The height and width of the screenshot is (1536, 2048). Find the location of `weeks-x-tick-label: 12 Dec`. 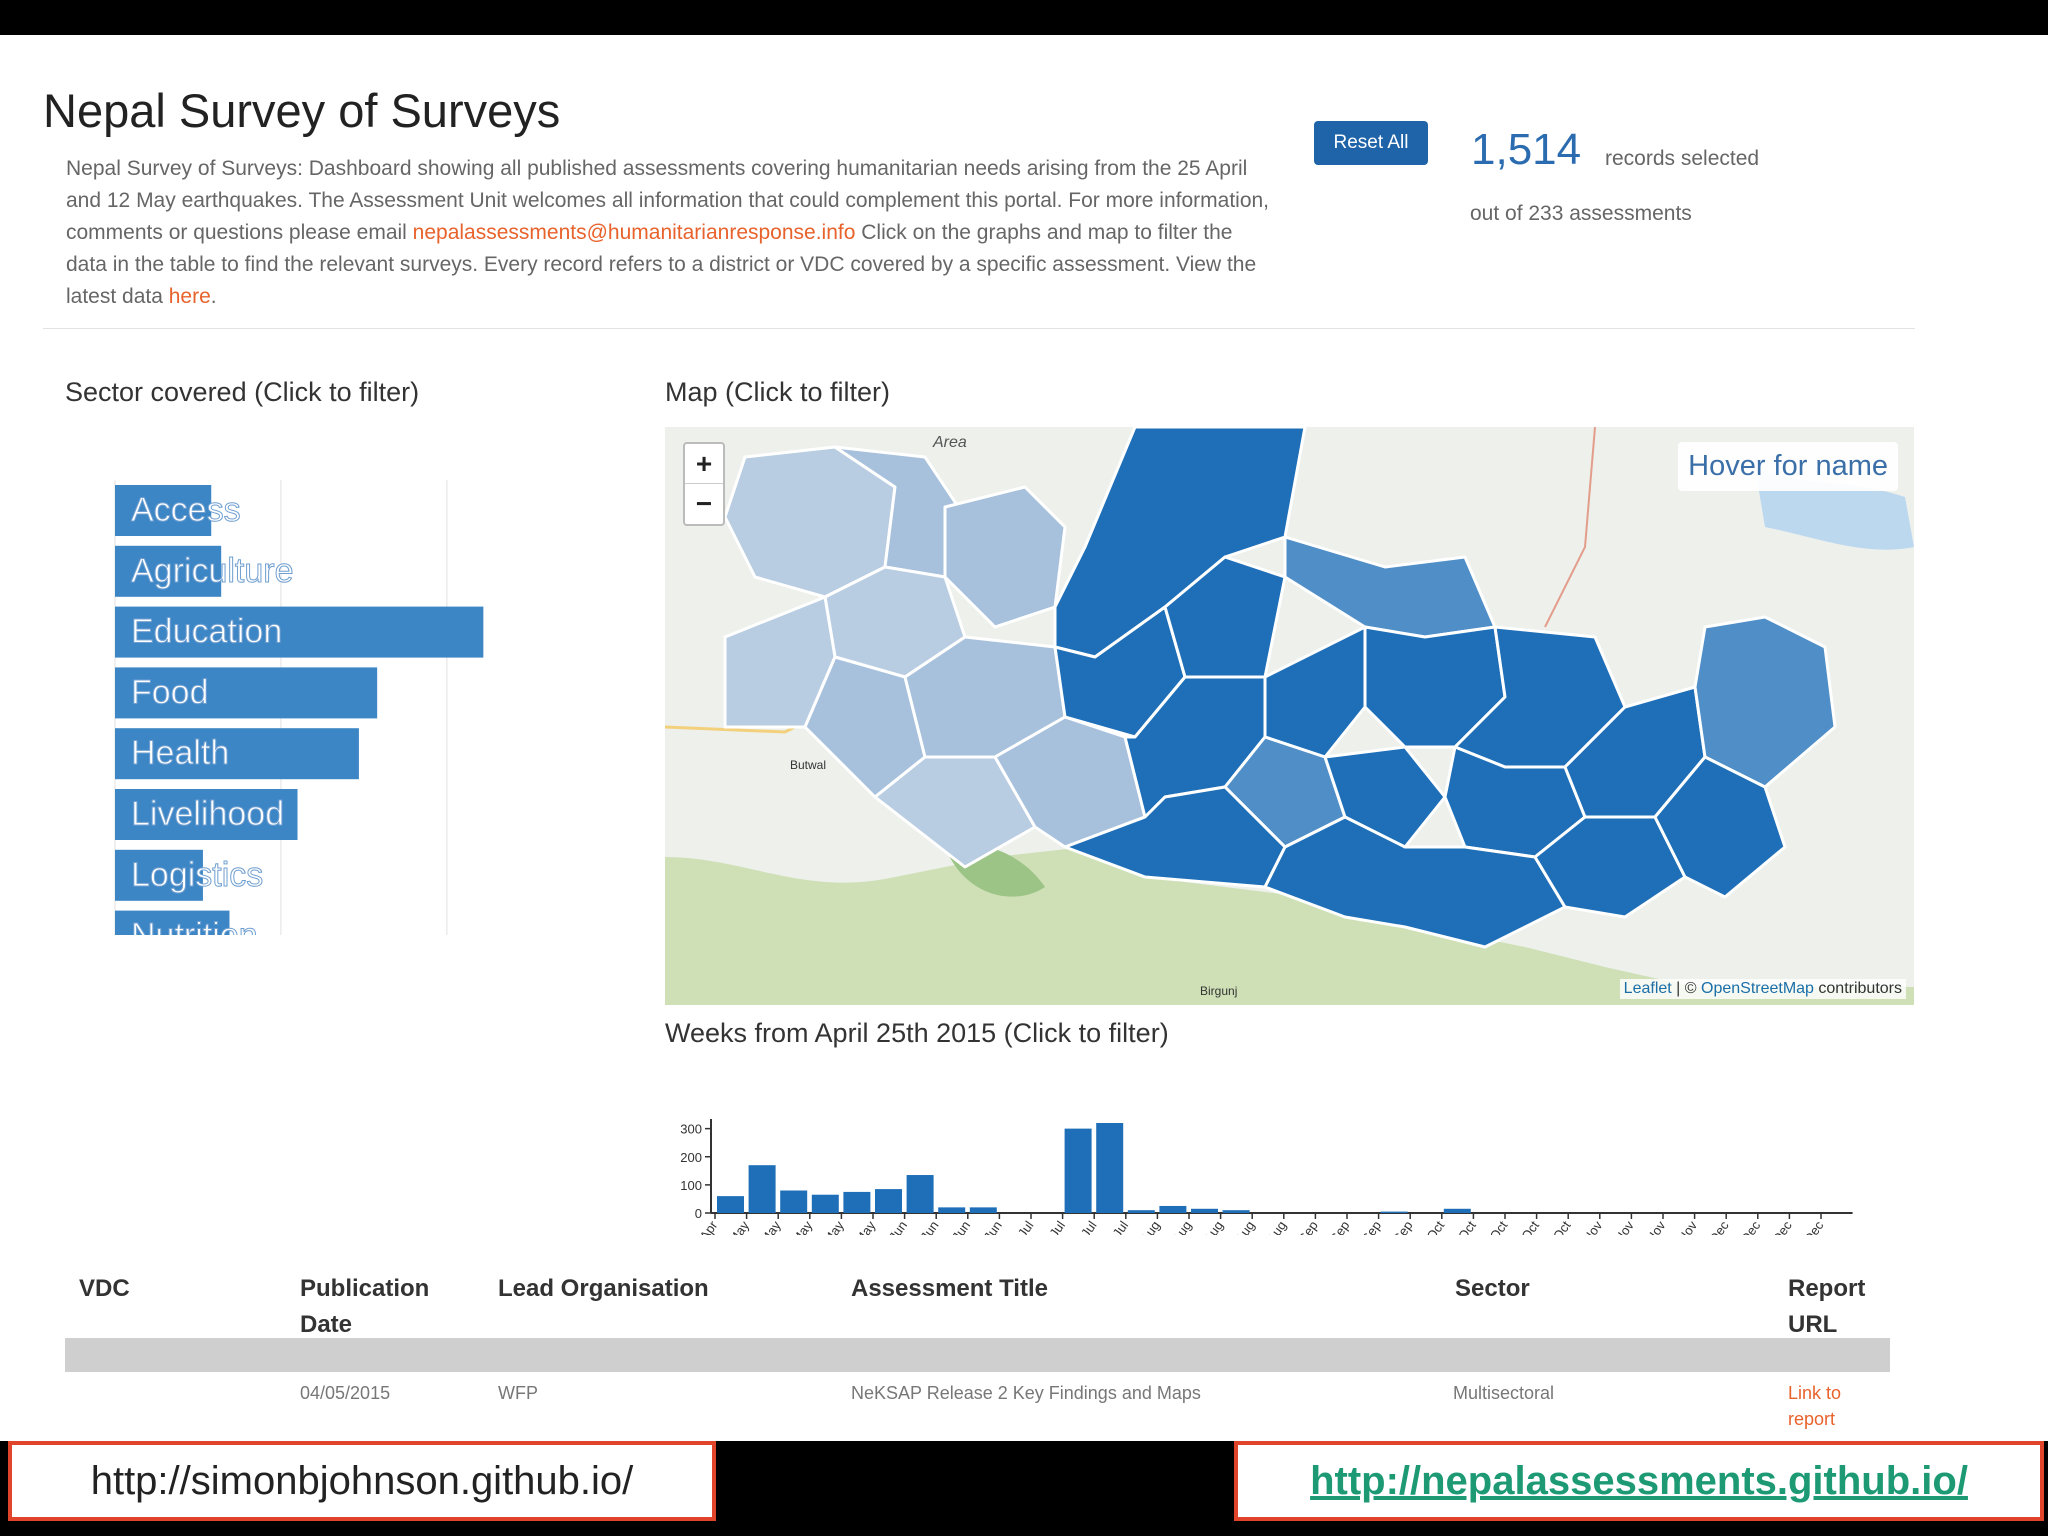

weeks-x-tick-label: 12 Dec is located at coordinates (1745, 1226).